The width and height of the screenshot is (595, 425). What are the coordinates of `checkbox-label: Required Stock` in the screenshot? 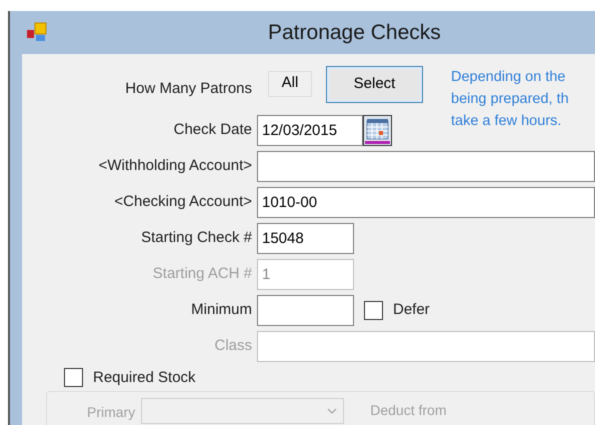 It's located at (144, 378).